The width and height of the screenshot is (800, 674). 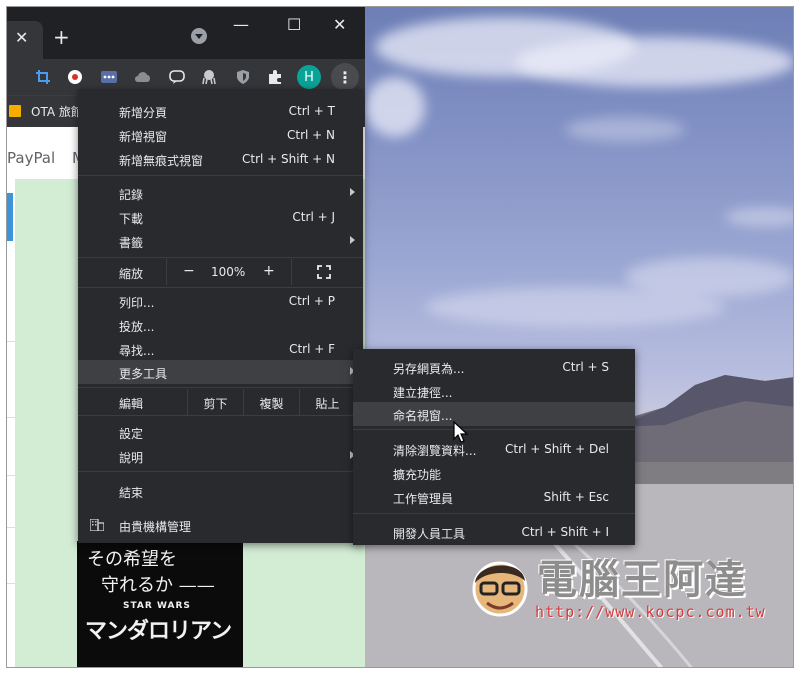 I want to click on dots-icon, so click(x=109, y=77).